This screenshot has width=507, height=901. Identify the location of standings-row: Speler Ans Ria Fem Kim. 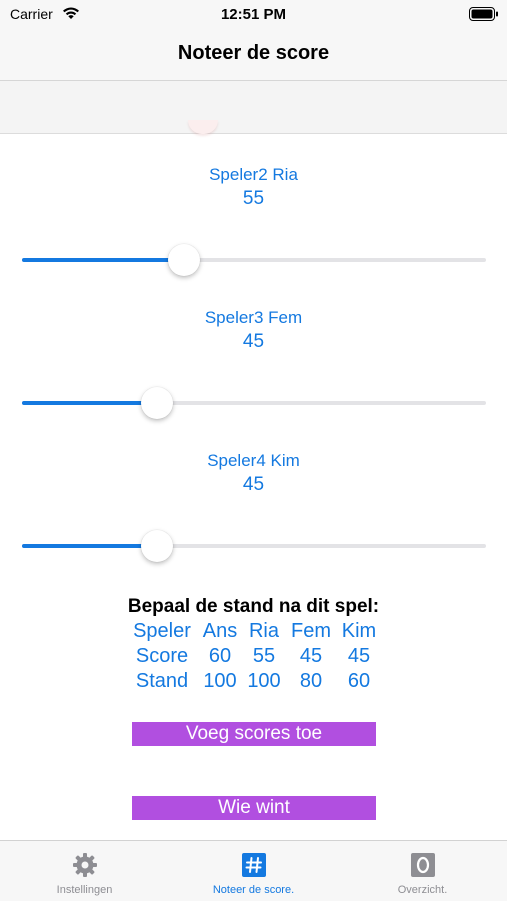
(253, 632).